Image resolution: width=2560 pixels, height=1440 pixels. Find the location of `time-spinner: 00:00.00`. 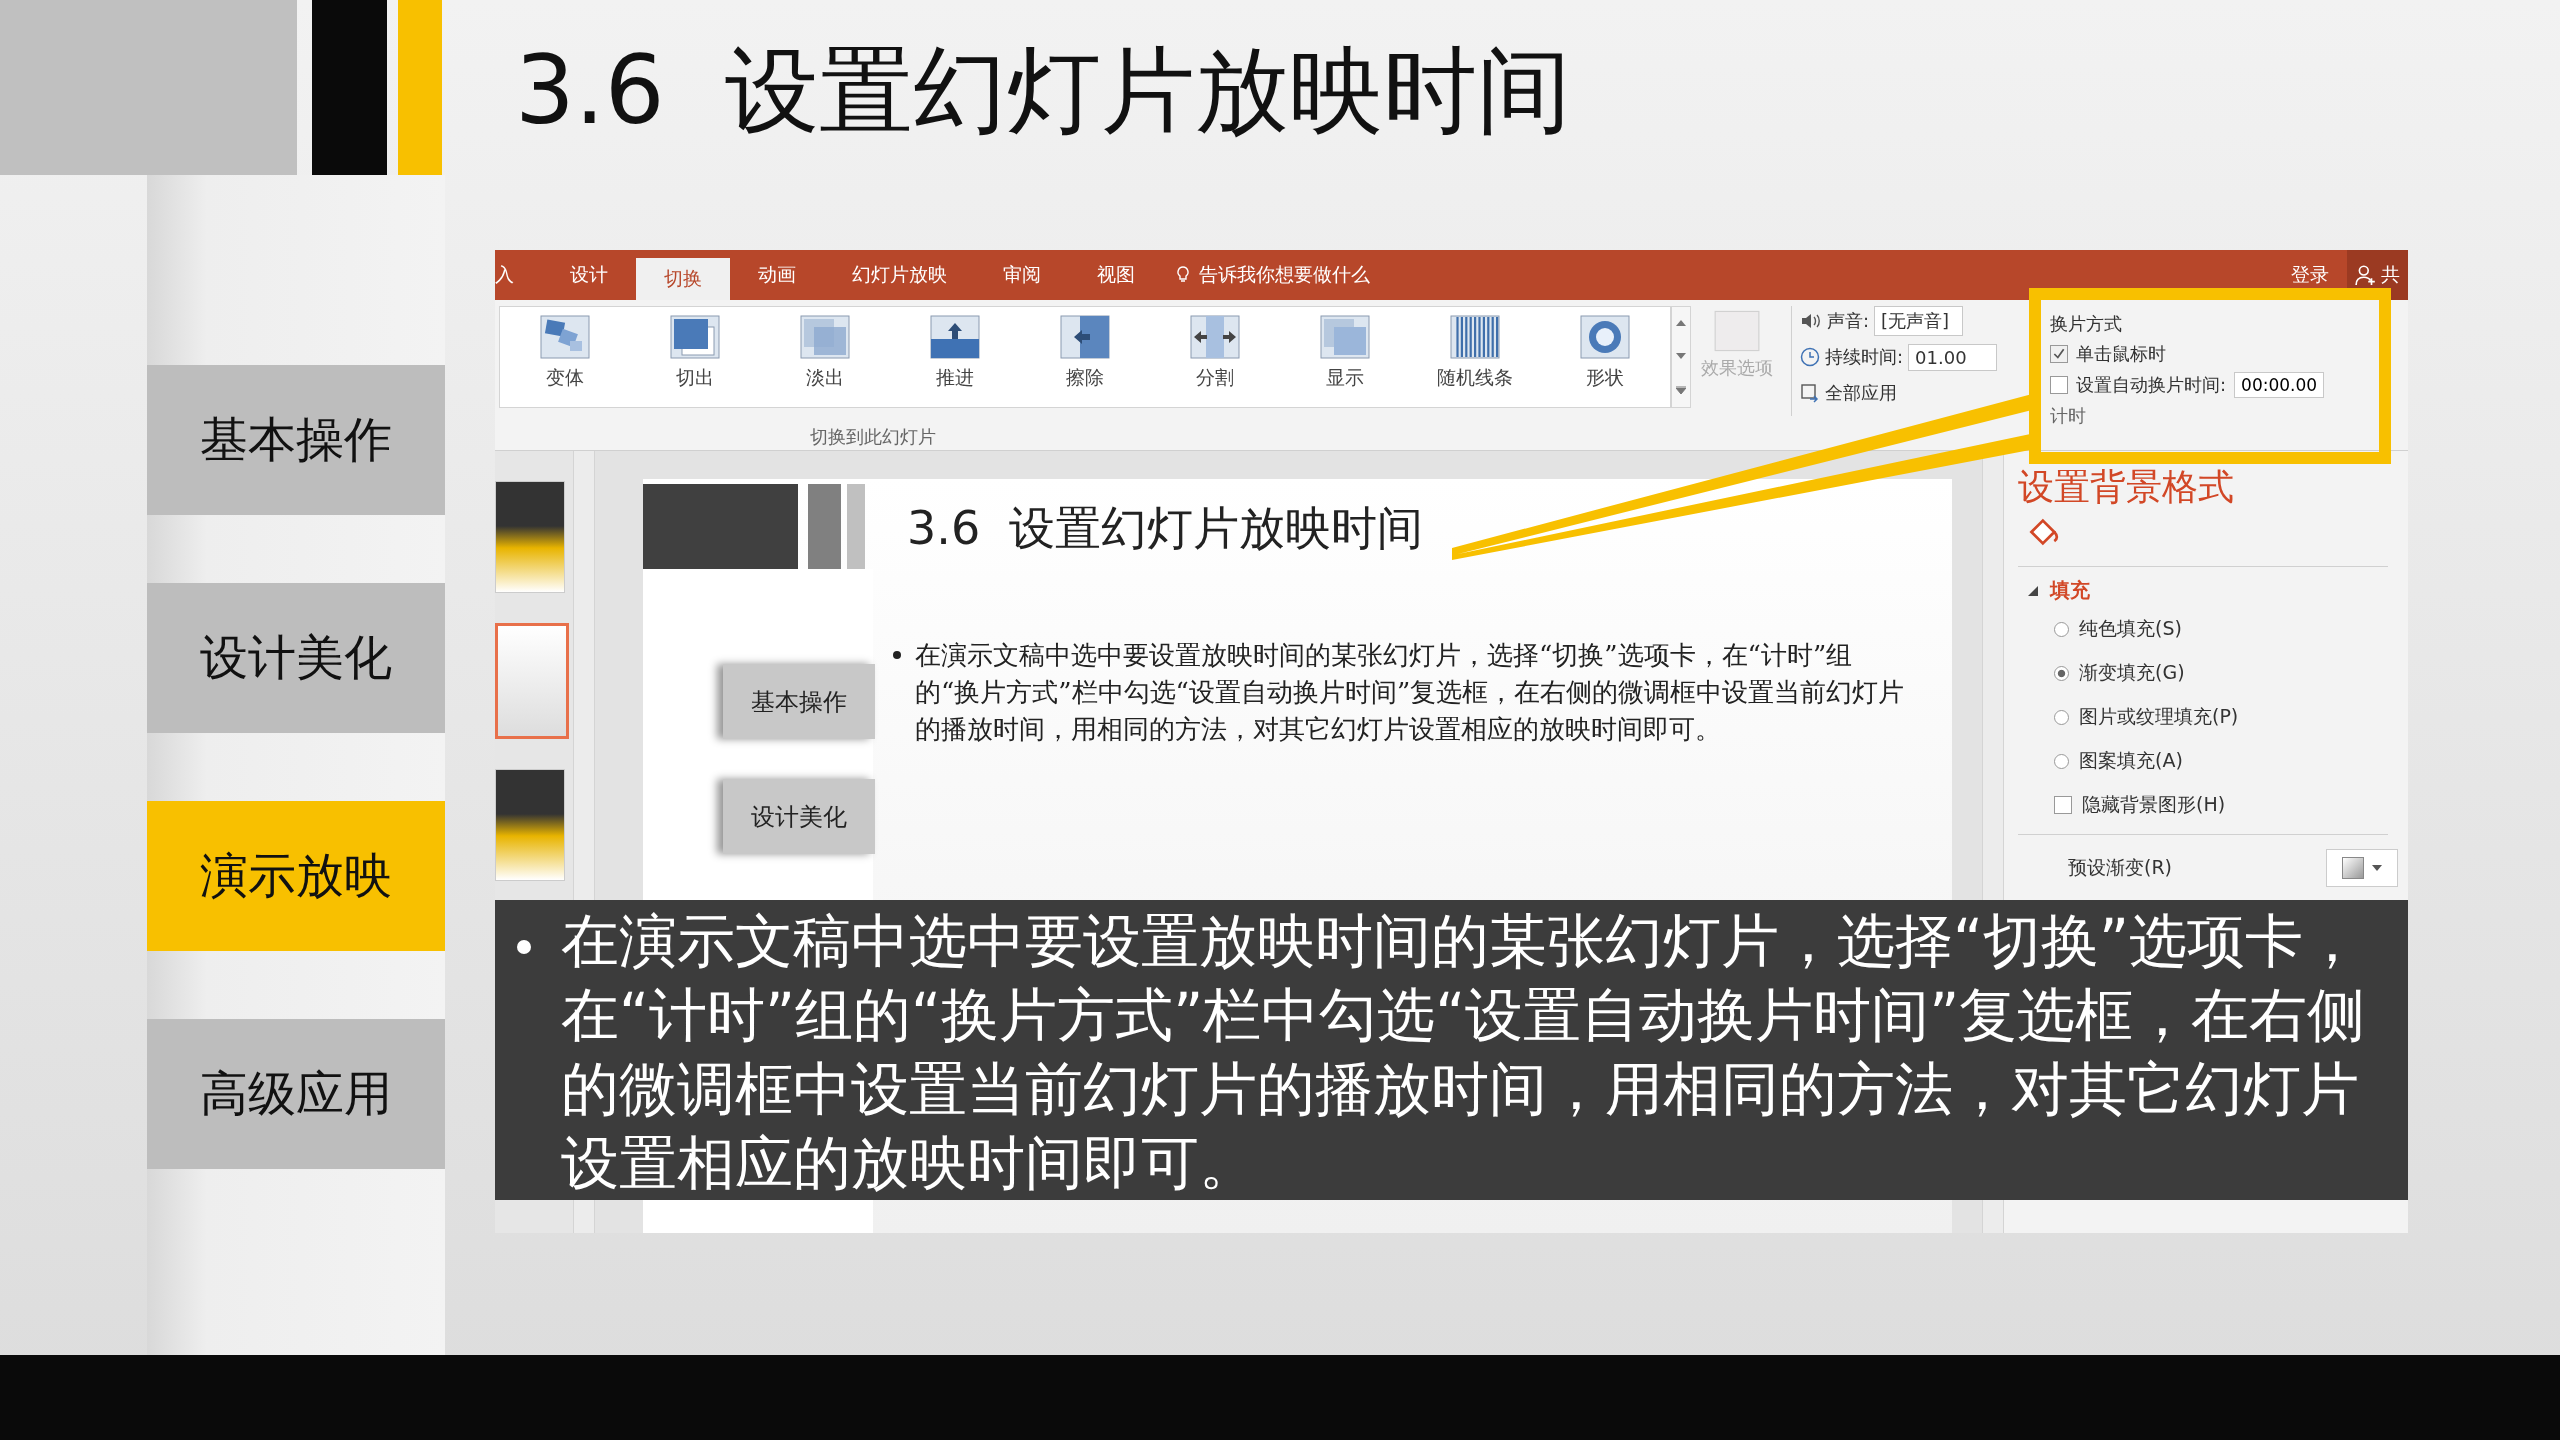

time-spinner: 00:00.00 is located at coordinates (2279, 385).